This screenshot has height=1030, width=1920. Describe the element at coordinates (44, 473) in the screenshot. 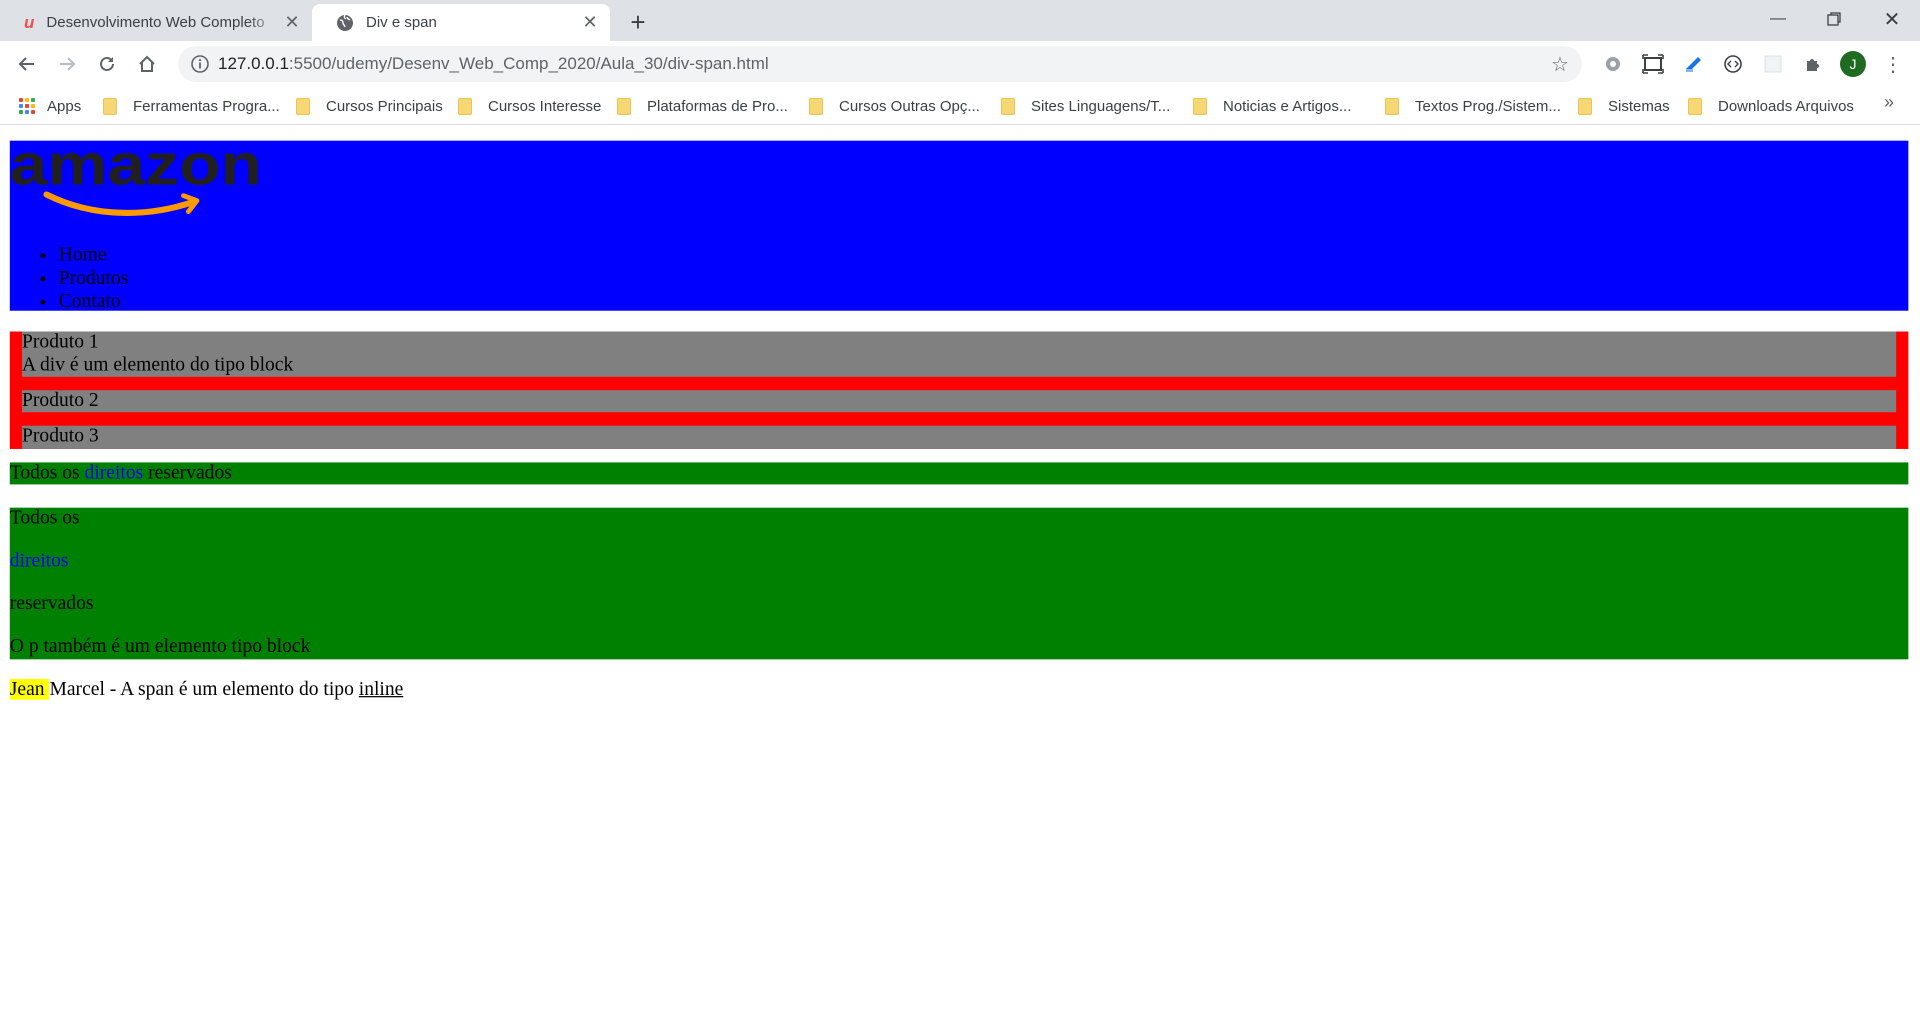

I see `footer-text-a: Todos os` at that location.